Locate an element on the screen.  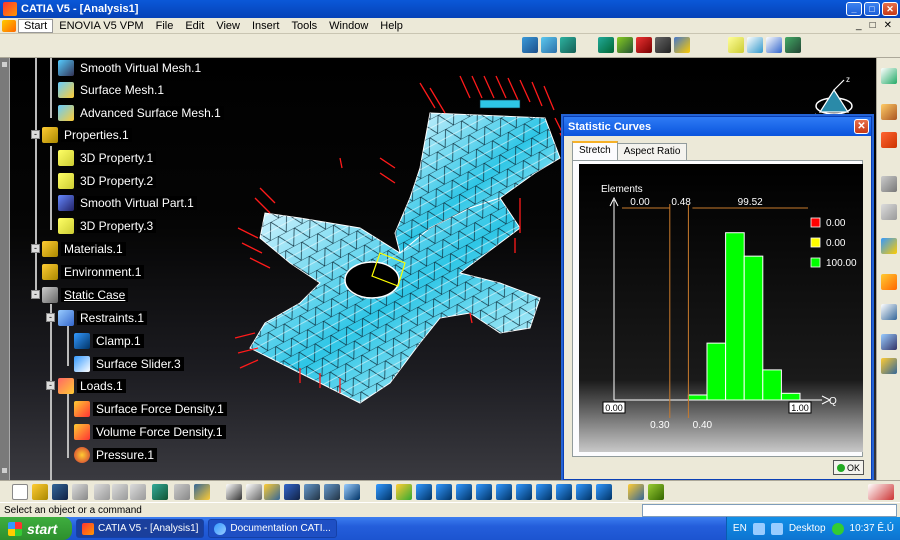
open-file-icon is located at coordinates (40, 492).